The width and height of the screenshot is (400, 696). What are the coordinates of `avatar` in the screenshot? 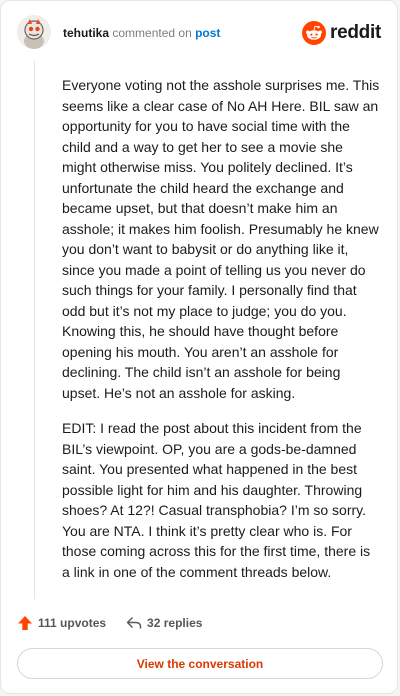 It's located at (34, 32).